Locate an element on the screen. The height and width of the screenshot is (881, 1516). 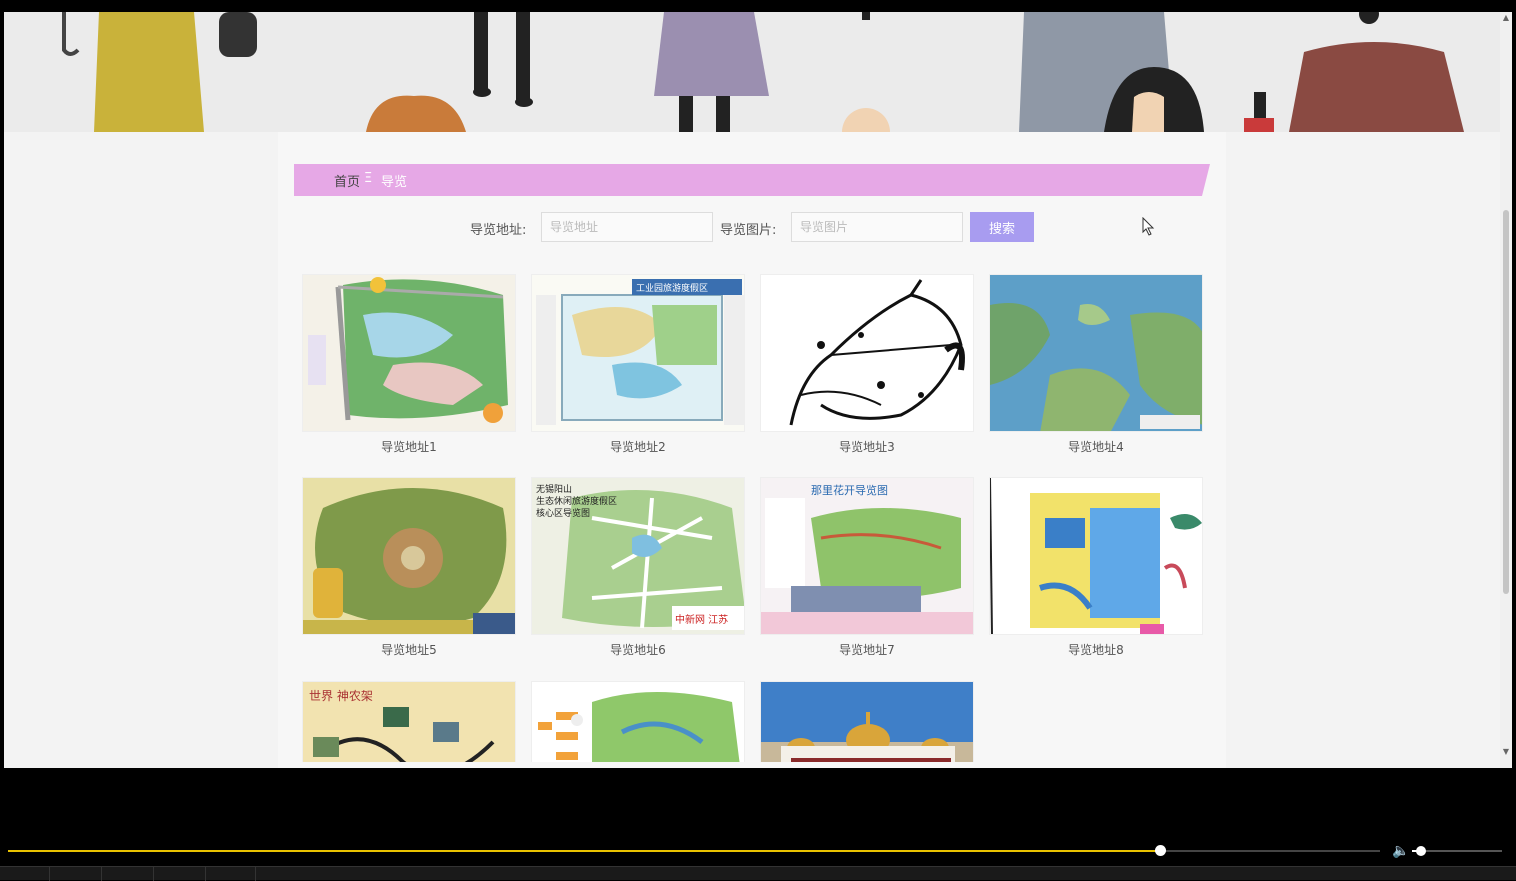
guide-tile-5: 导览地址5 is located at coordinates (409, 567).